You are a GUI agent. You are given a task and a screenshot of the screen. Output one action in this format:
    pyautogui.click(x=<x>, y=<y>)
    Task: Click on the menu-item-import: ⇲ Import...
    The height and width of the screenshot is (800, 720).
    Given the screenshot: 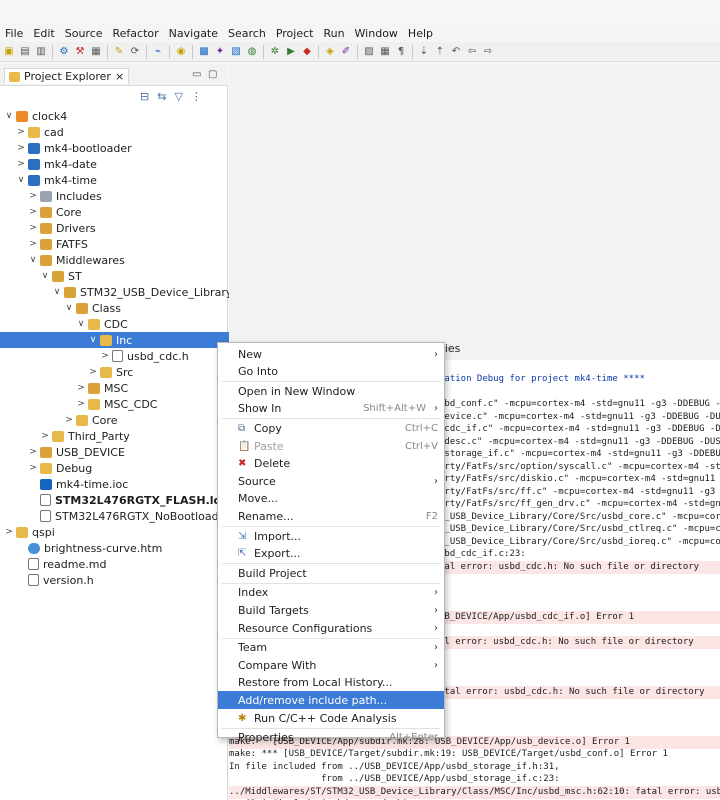 What is the action you would take?
    pyautogui.click(x=331, y=536)
    